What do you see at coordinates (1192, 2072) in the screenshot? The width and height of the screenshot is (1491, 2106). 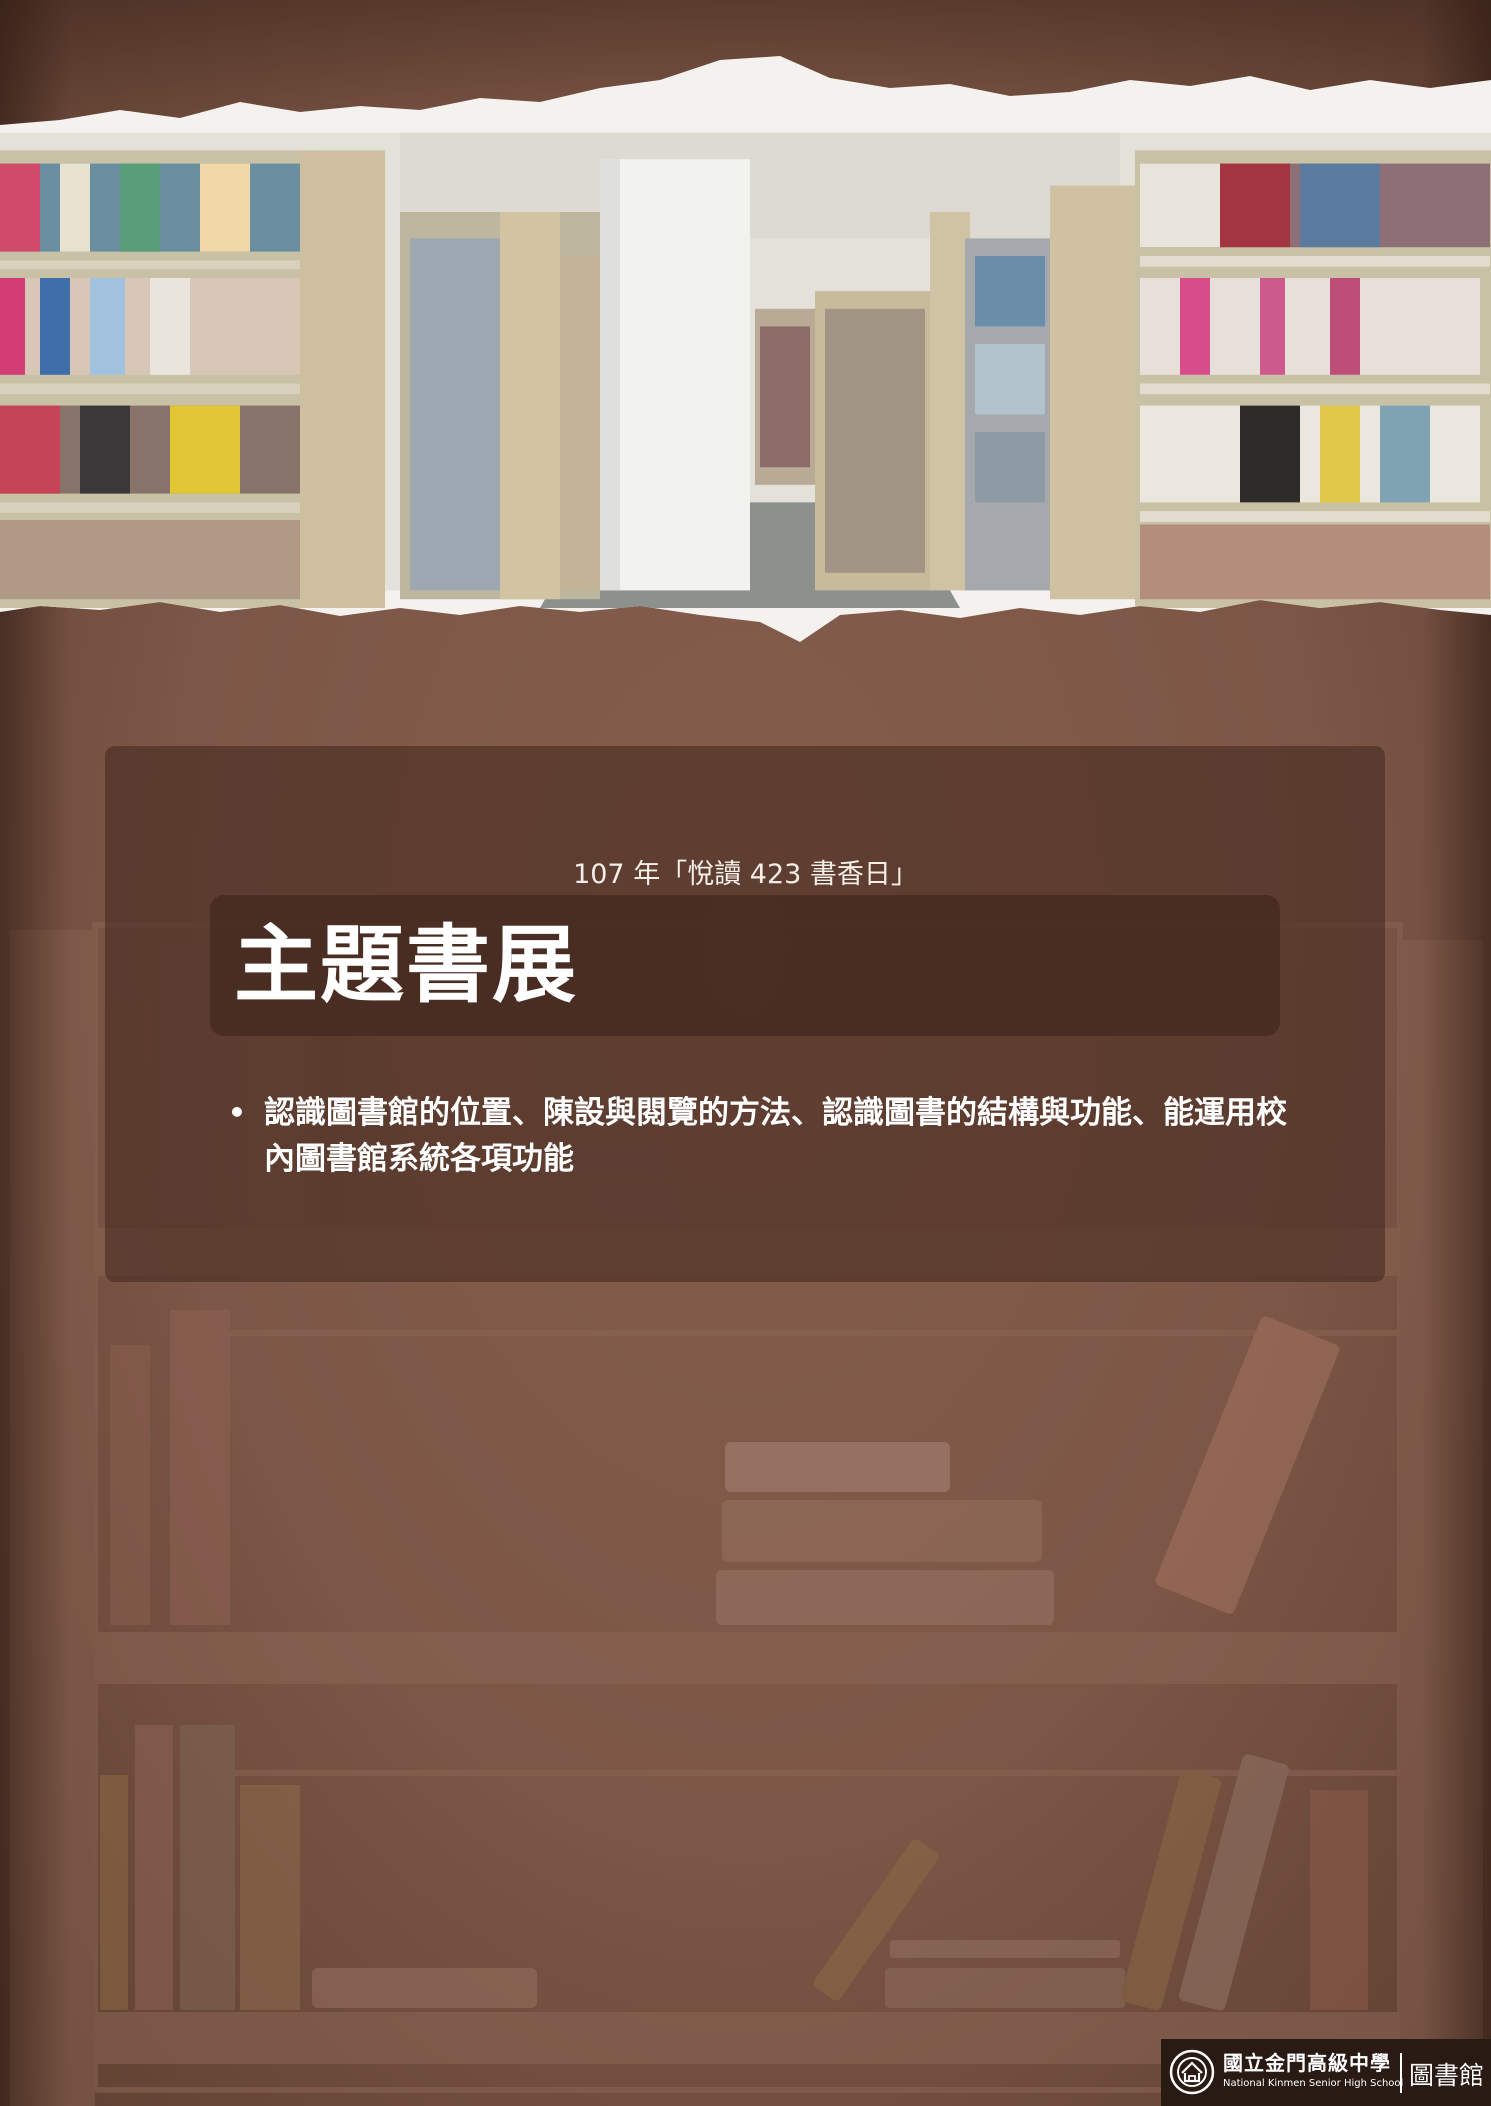 I see `school-emblem-icon` at bounding box center [1192, 2072].